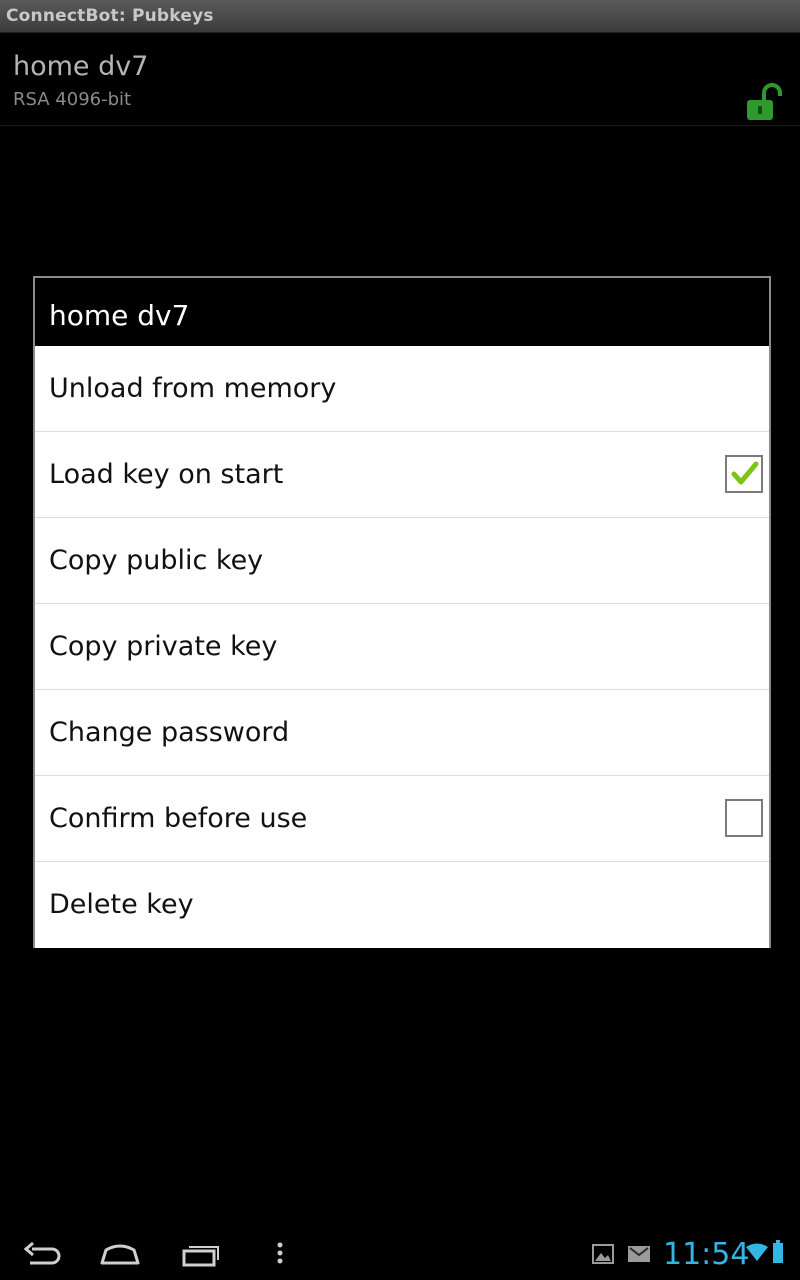 The width and height of the screenshot is (800, 1280). What do you see at coordinates (166, 474) in the screenshot?
I see `menu-item-label: Load key on start` at bounding box center [166, 474].